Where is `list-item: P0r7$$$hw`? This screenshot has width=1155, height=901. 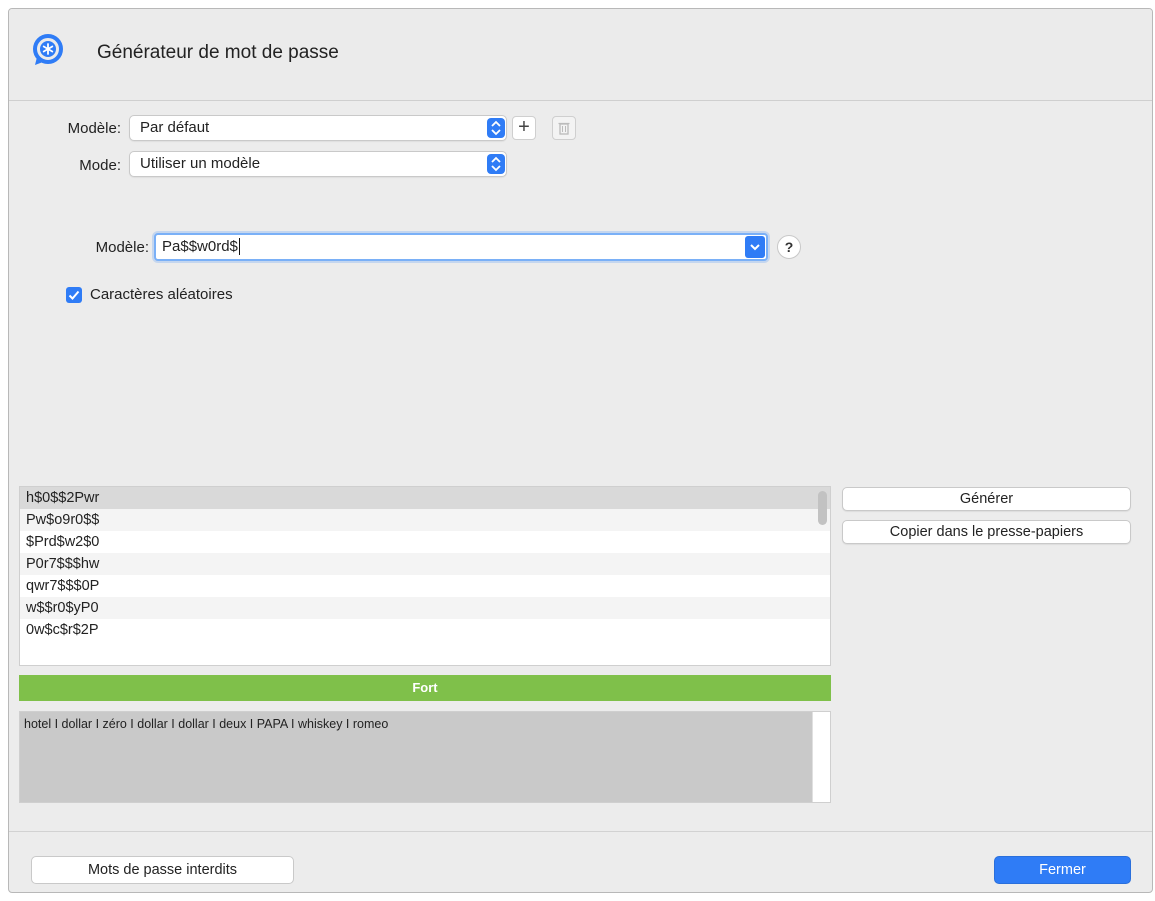
list-item: P0r7$$$hw is located at coordinates (425, 564).